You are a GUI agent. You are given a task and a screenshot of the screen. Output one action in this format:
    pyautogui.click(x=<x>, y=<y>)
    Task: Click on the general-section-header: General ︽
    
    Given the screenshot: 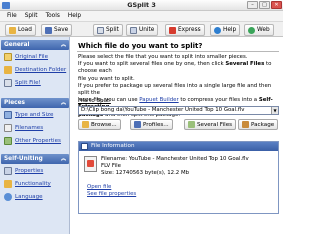 What is the action you would take?
    pyautogui.click(x=35, y=45)
    